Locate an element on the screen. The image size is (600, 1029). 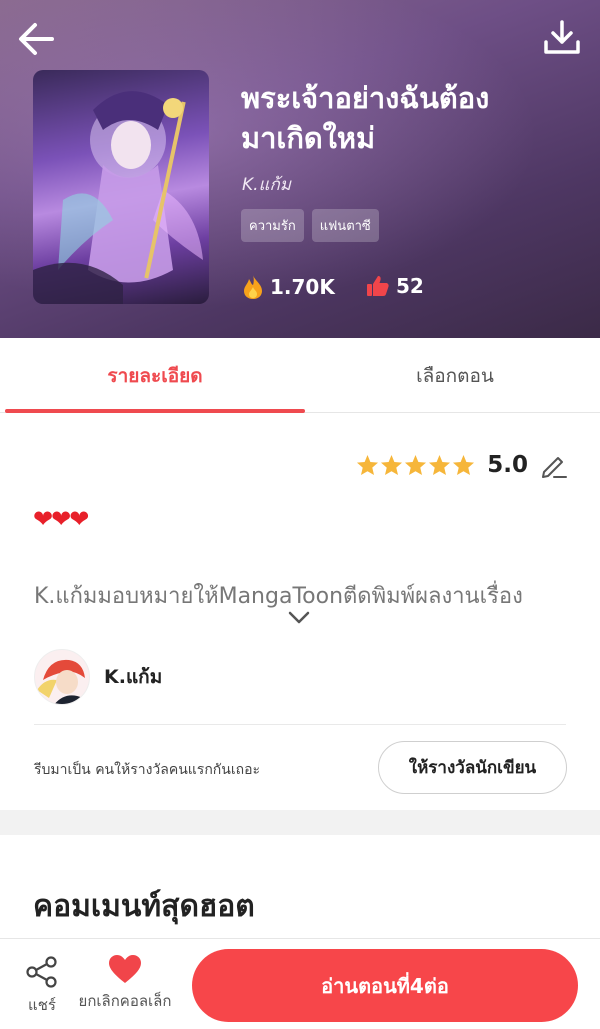
cover-illustration is located at coordinates (118, 197).